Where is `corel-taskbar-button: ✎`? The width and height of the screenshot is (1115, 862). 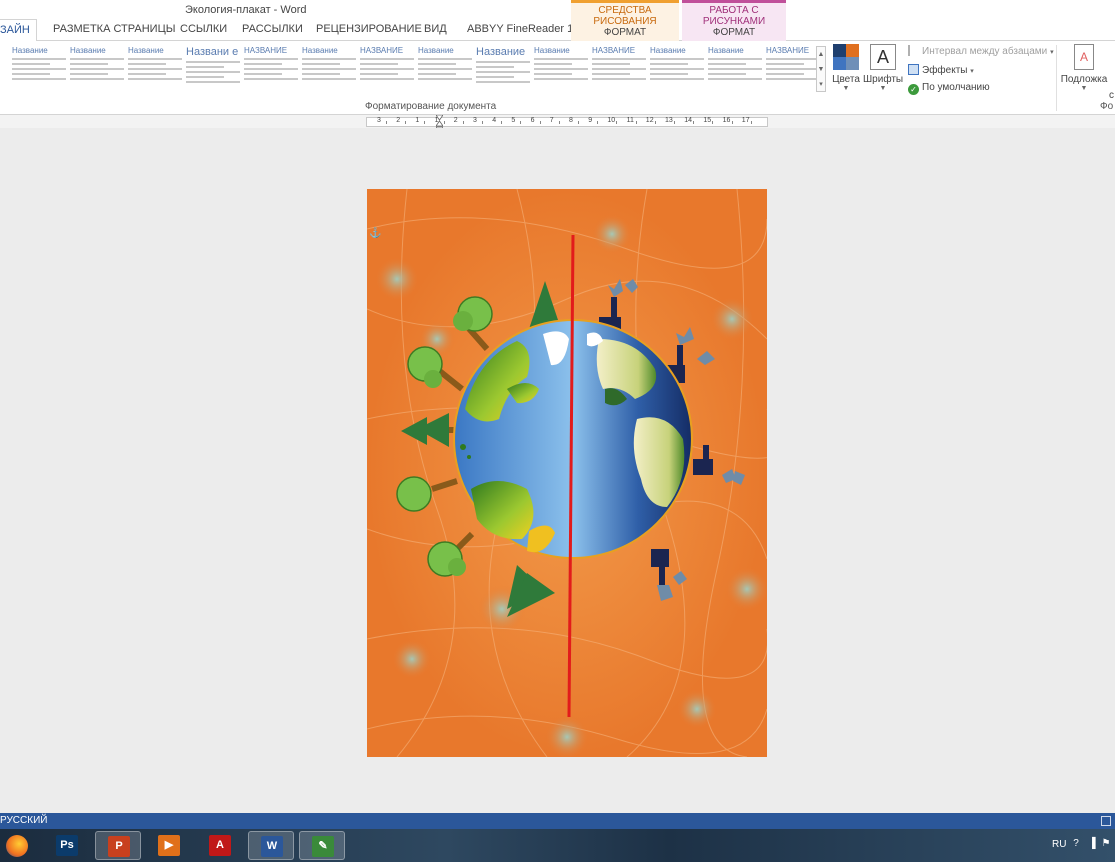
corel-taskbar-button: ✎ is located at coordinates (322, 845).